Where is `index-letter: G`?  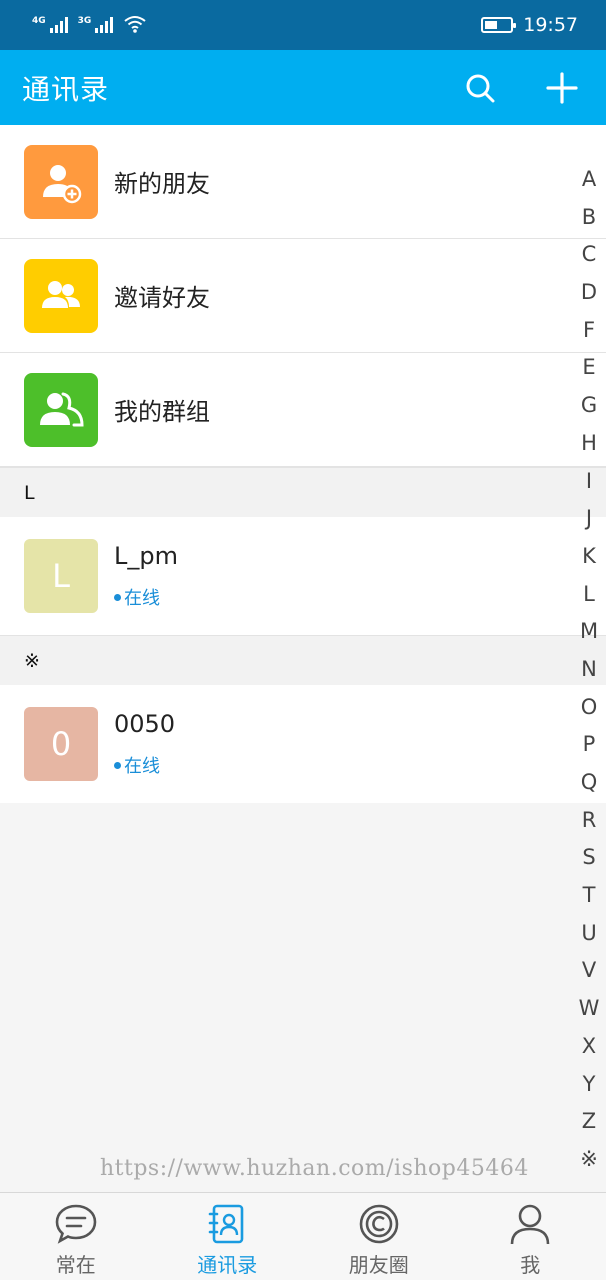
index-letter: G is located at coordinates (589, 406).